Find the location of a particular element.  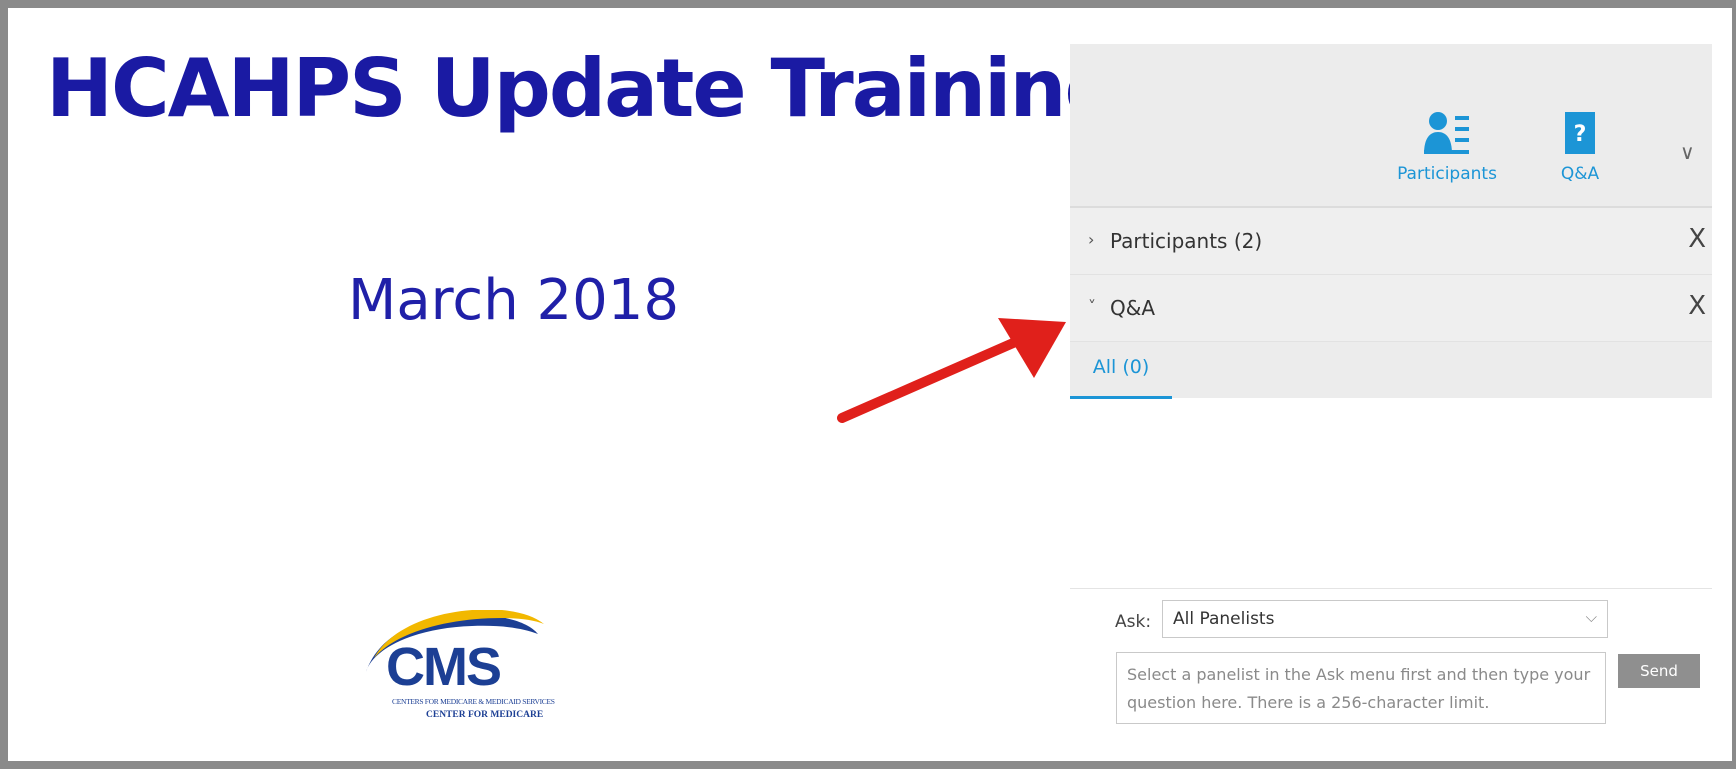

qa-section-header: ˅ Q&A X is located at coordinates (1391, 308).